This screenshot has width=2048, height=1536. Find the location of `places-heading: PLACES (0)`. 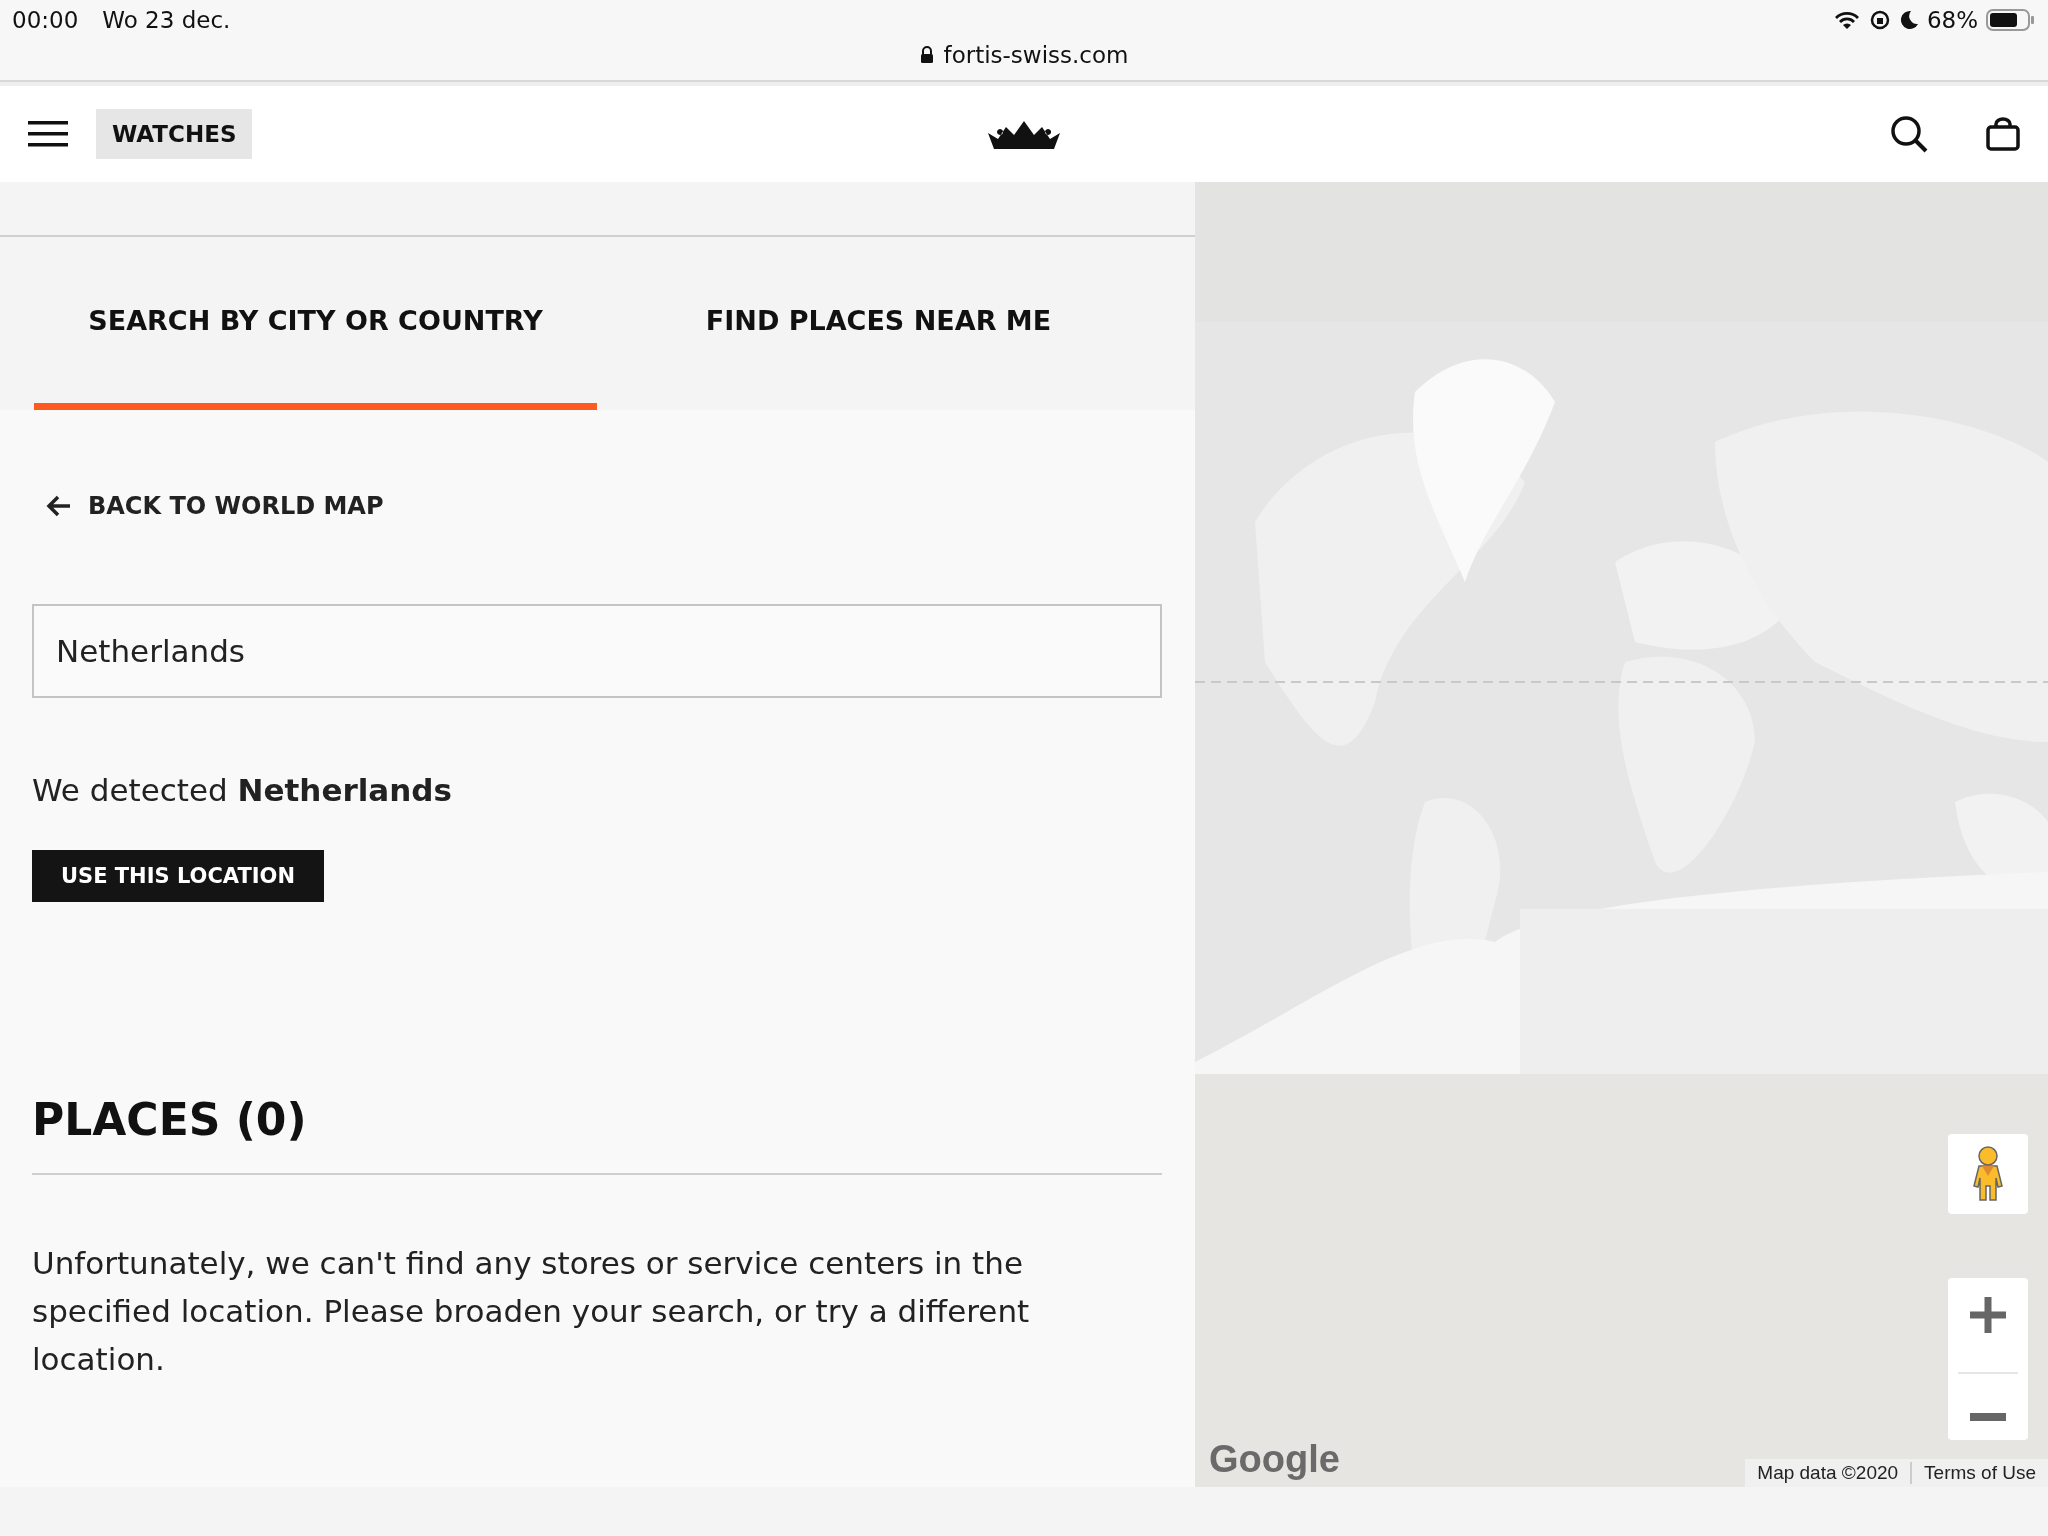

places-heading: PLACES (0) is located at coordinates (597, 1134).